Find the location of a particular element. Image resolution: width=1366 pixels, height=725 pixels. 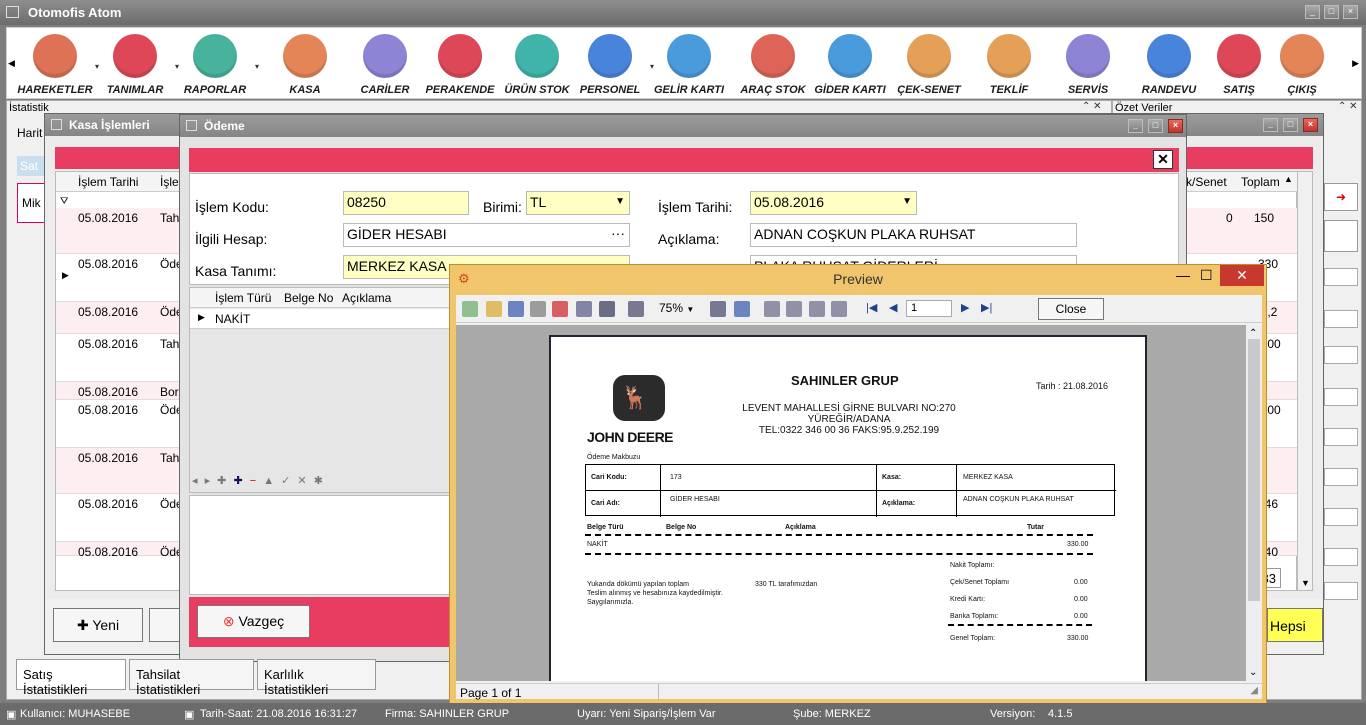

toolbar-button-5: CARİLER is located at coordinates (385, 64).